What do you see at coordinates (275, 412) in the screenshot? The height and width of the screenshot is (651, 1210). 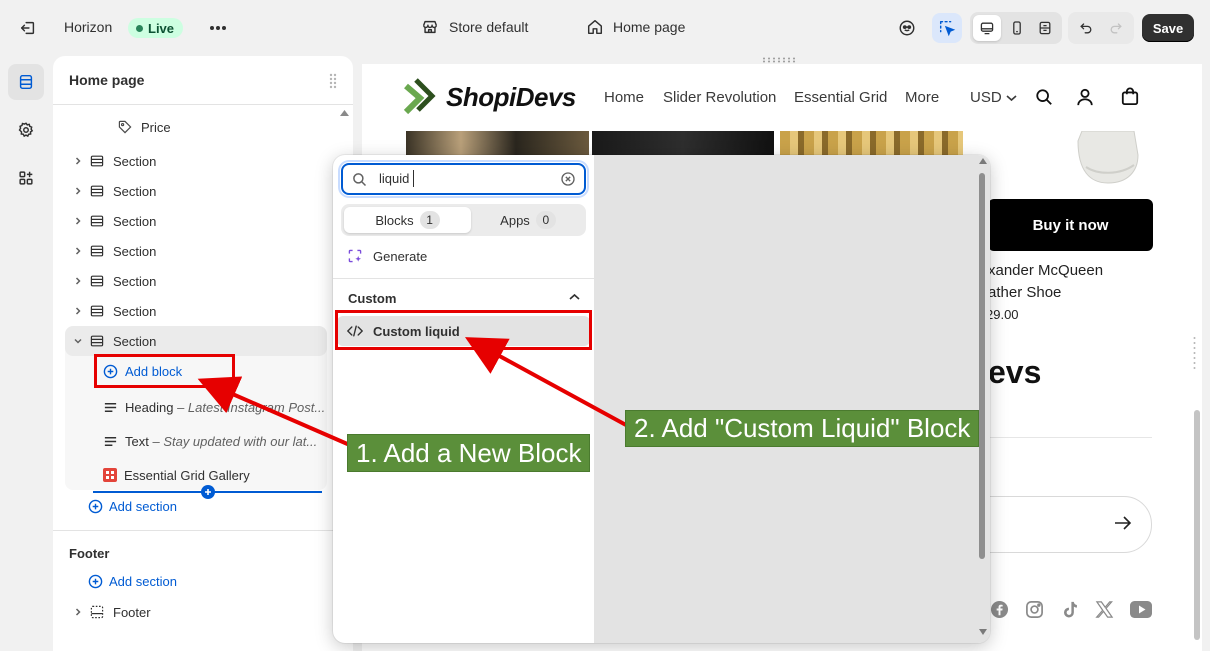 I see `arrow-step1` at bounding box center [275, 412].